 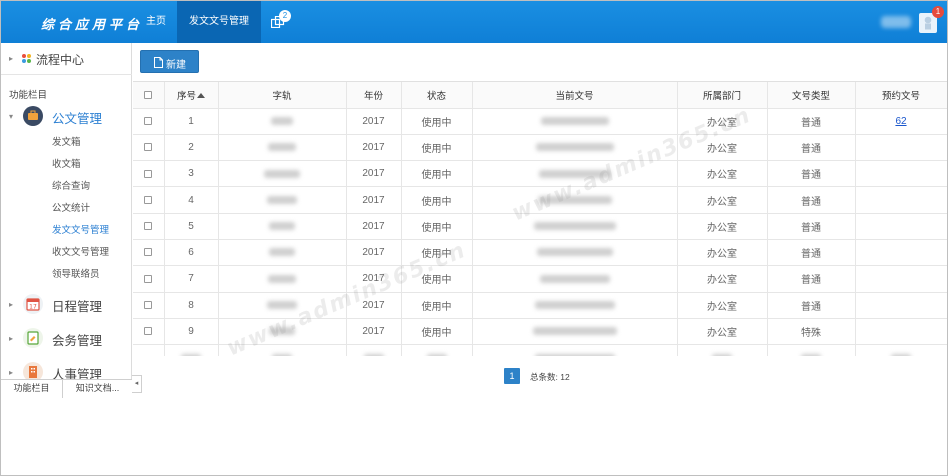 What do you see at coordinates (191, 95) in the screenshot?
I see `column-header-no: 序号` at bounding box center [191, 95].